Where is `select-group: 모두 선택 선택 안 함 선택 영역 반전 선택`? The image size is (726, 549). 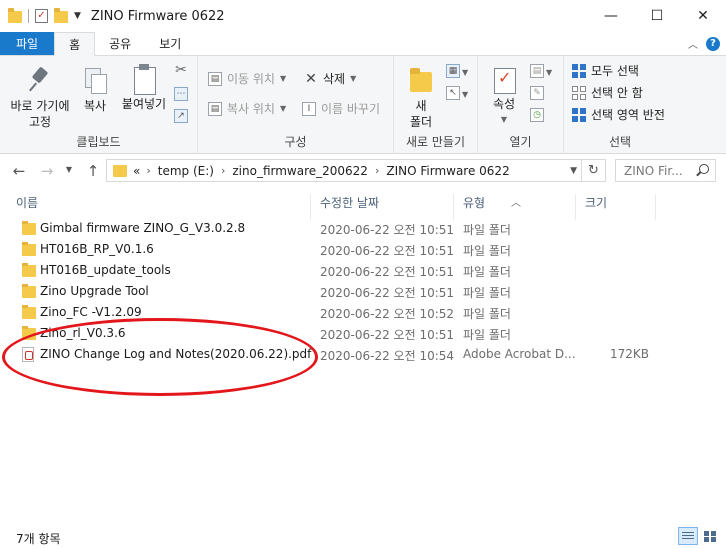
select-group: 모두 선택 선택 안 함 선택 영역 반전 선택 is located at coordinates (620, 105).